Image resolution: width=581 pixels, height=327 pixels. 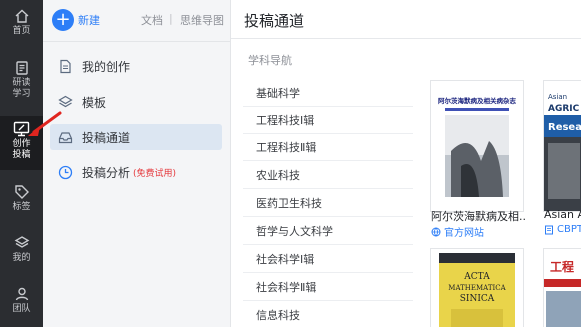 What do you see at coordinates (328, 231) in the screenshot?
I see `category-item: 哲学与人文科学` at bounding box center [328, 231].